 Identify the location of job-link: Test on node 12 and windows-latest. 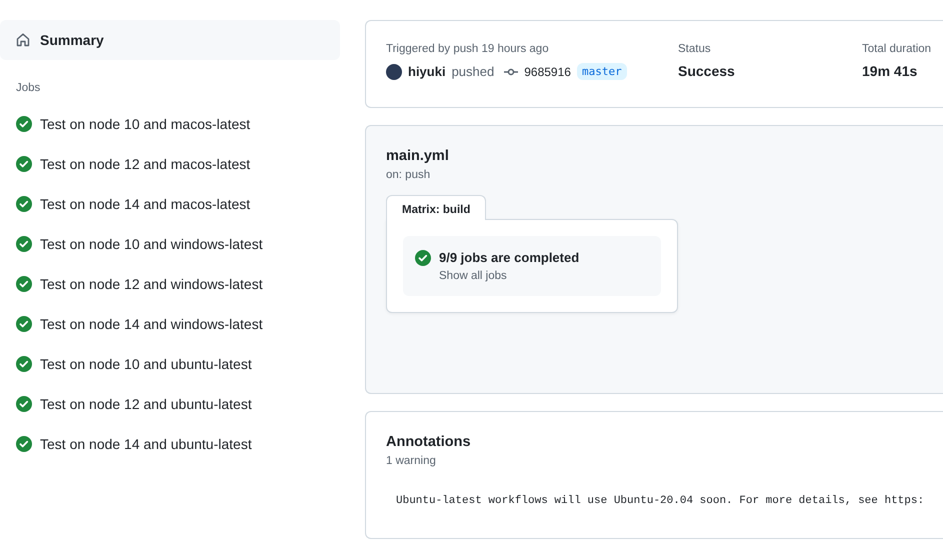
(170, 284).